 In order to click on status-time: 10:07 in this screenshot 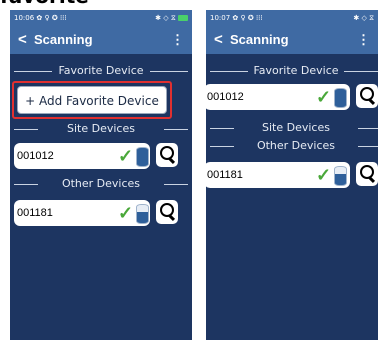, I will do `click(220, 18)`.